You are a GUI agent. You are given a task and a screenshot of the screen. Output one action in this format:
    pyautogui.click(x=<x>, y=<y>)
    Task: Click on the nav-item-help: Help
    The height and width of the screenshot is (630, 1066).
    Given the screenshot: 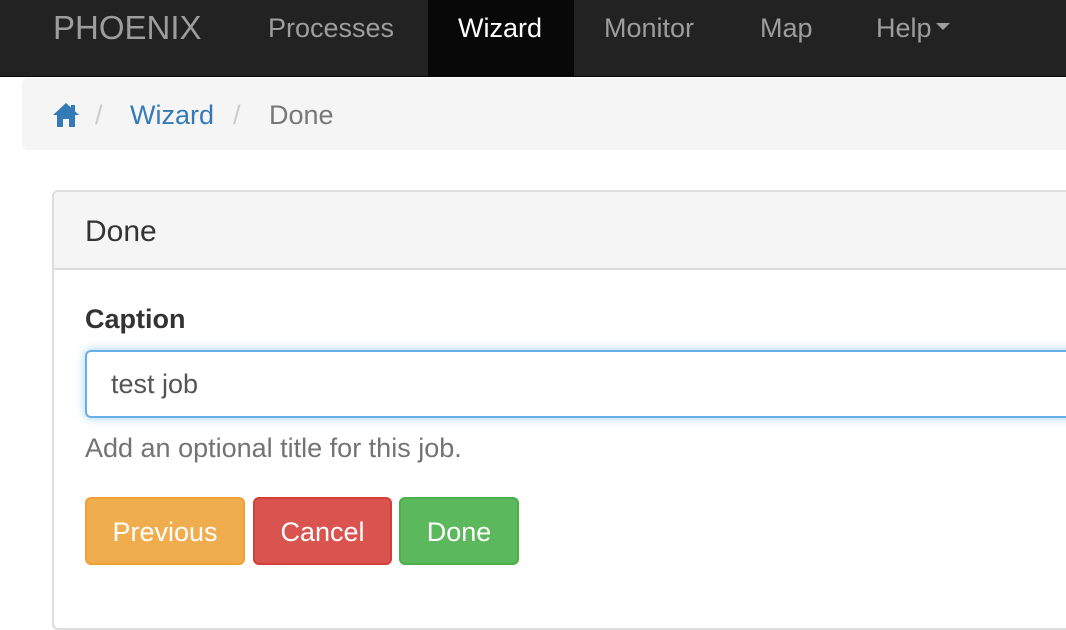 What is the action you would take?
    pyautogui.click(x=913, y=38)
    